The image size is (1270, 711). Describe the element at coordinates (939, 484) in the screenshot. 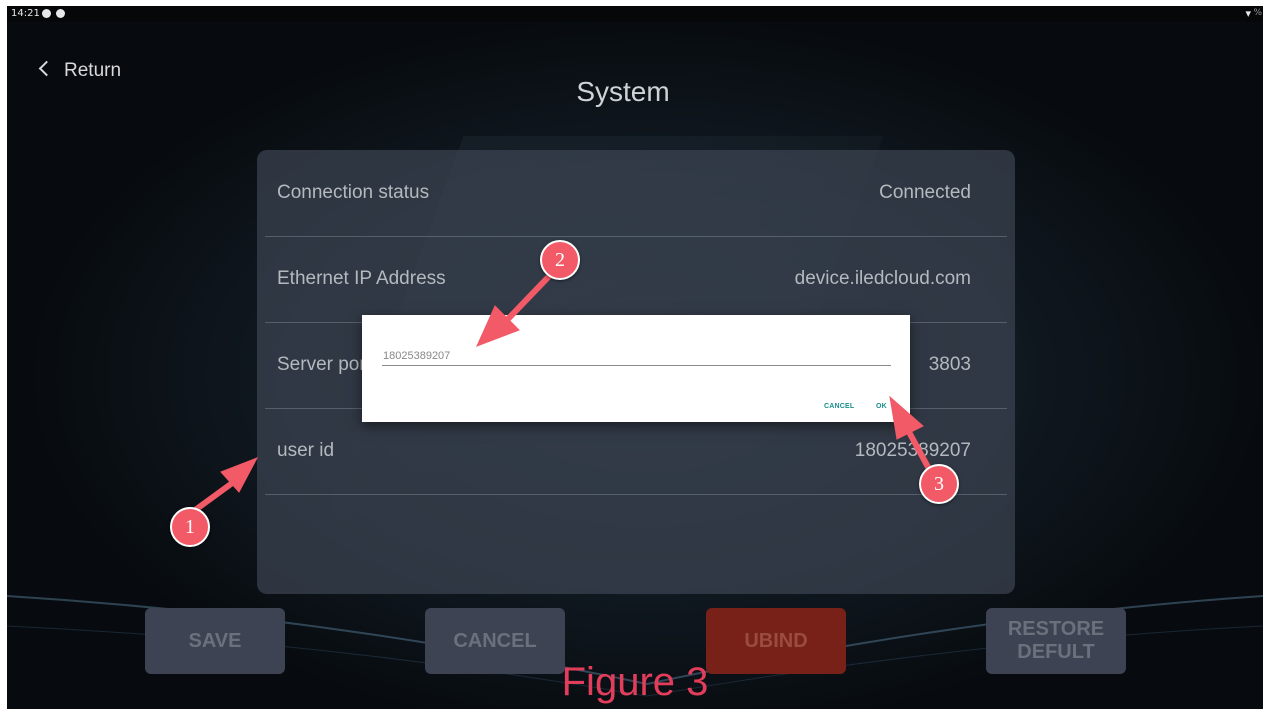

I see `annotation-marker-3: 3` at that location.